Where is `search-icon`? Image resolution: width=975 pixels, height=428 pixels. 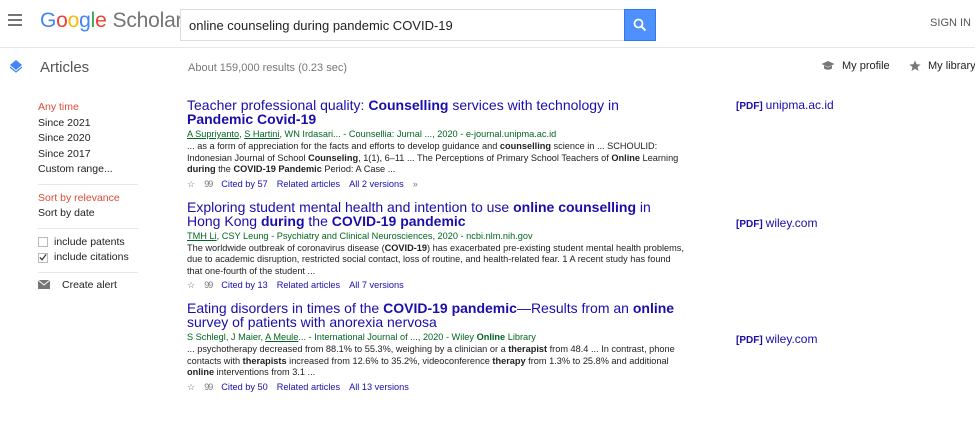 search-icon is located at coordinates (640, 25).